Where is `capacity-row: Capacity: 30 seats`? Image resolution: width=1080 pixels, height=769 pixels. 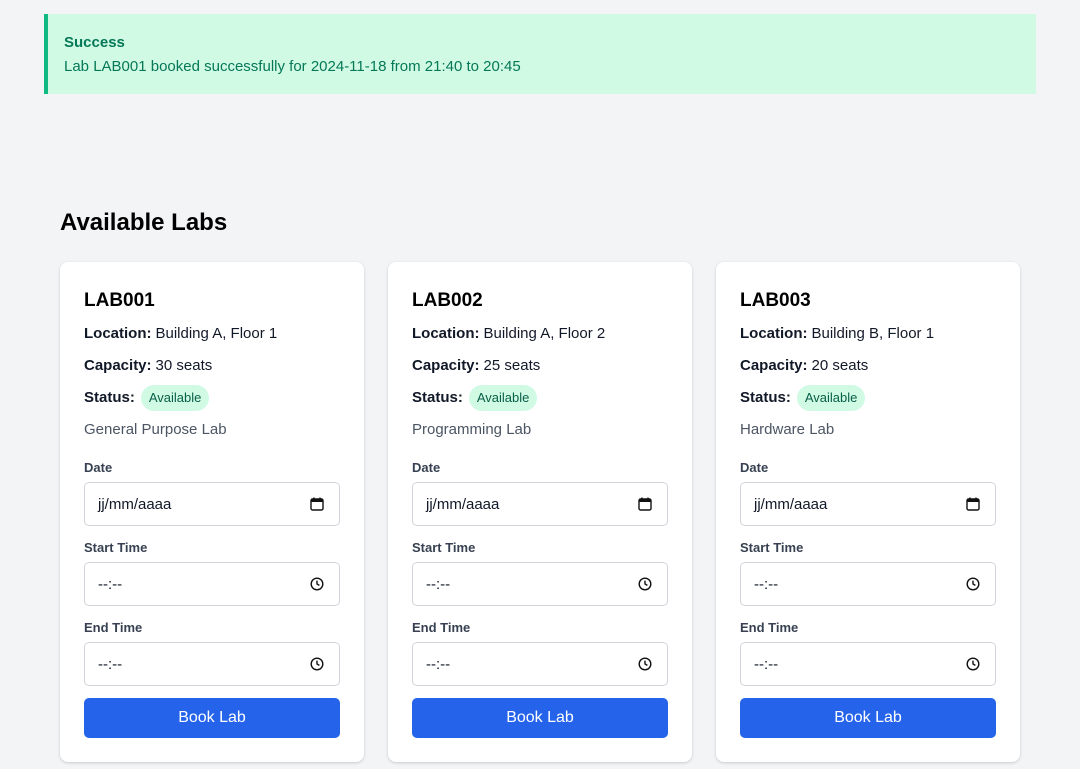 capacity-row: Capacity: 30 seats is located at coordinates (148, 366).